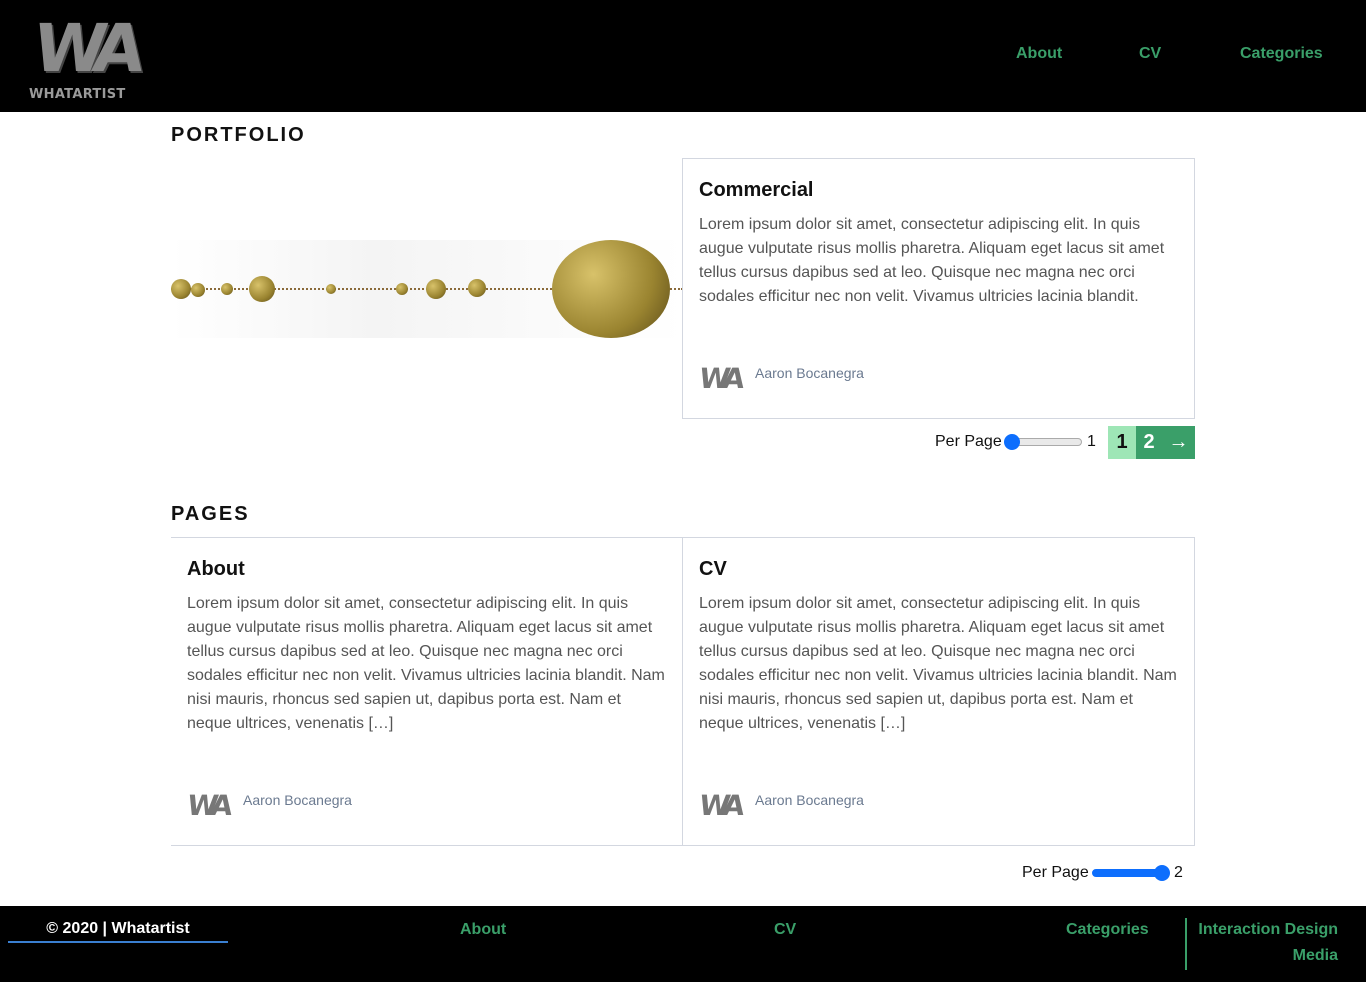  I want to click on card-title: CV, so click(946, 569).